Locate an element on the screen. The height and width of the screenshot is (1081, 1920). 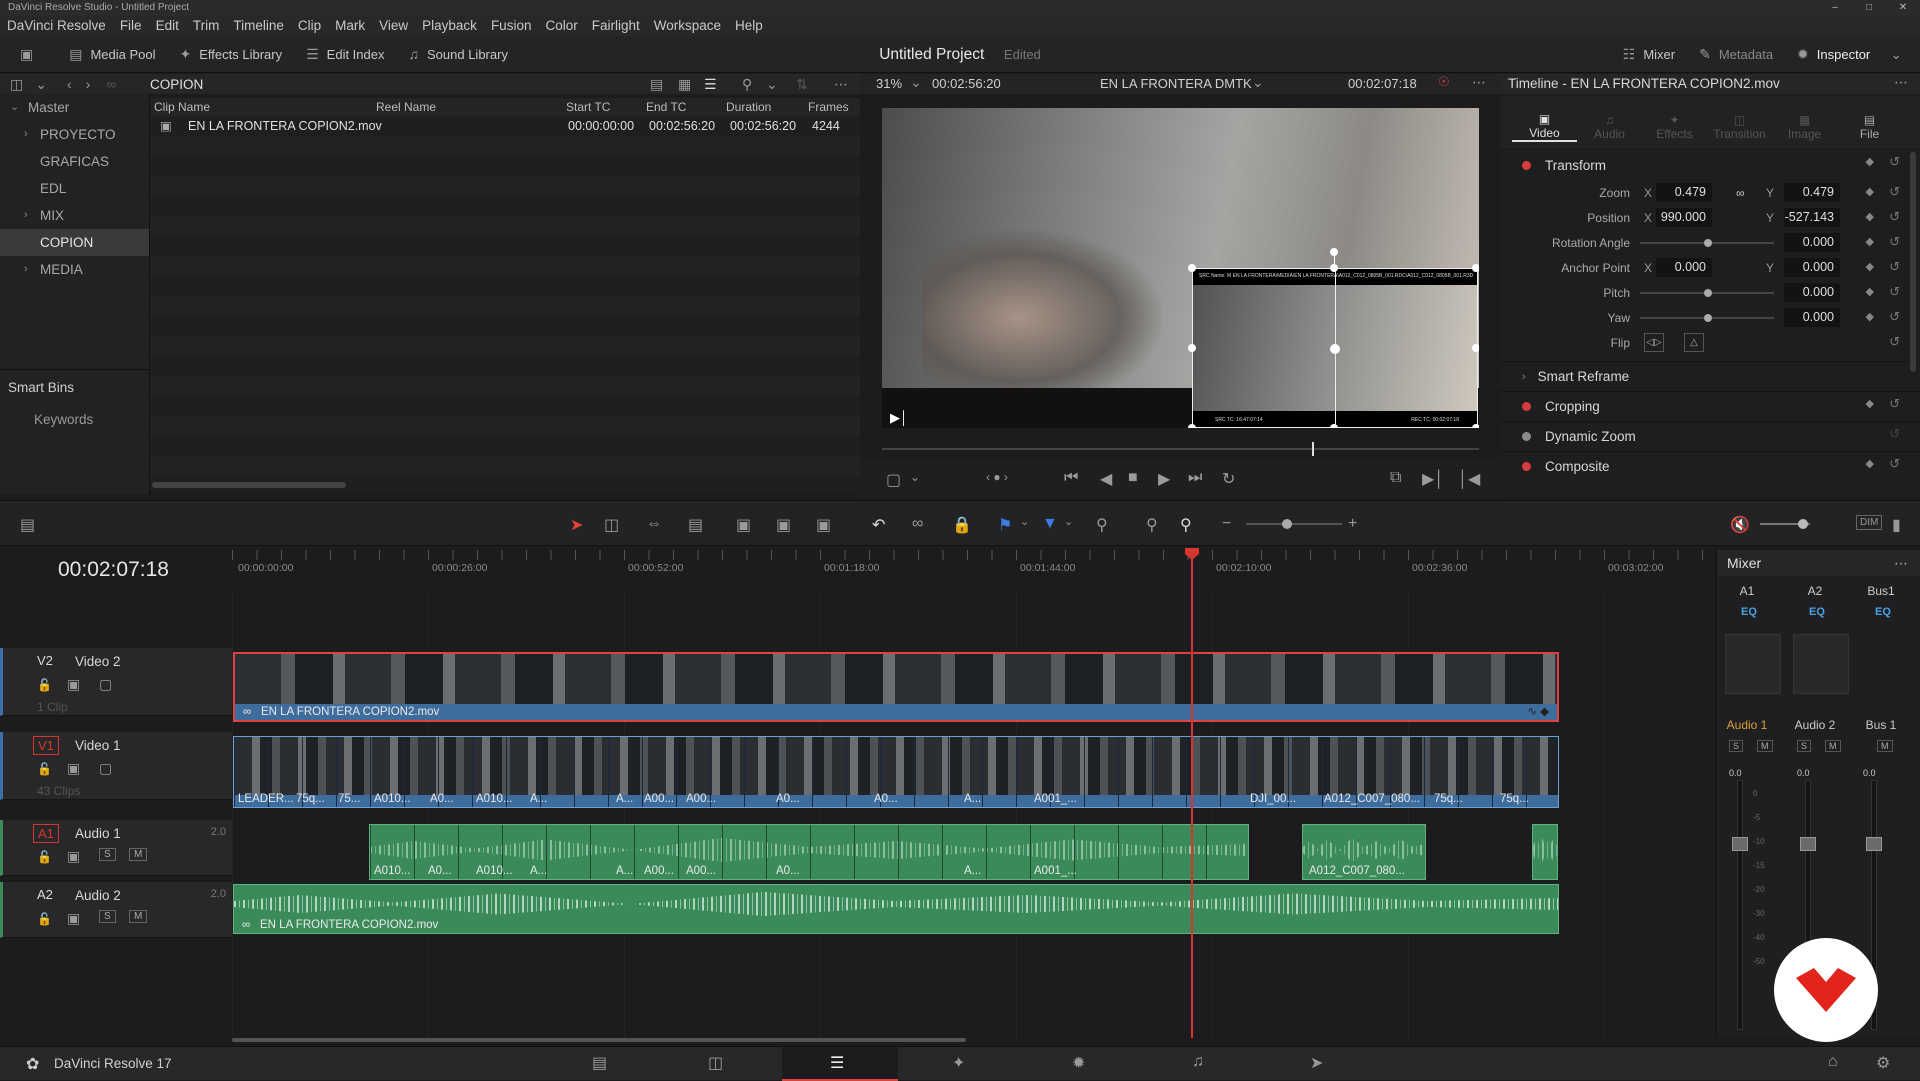
zoom-full-icon: ⚲ is located at coordinates (1102, 525).